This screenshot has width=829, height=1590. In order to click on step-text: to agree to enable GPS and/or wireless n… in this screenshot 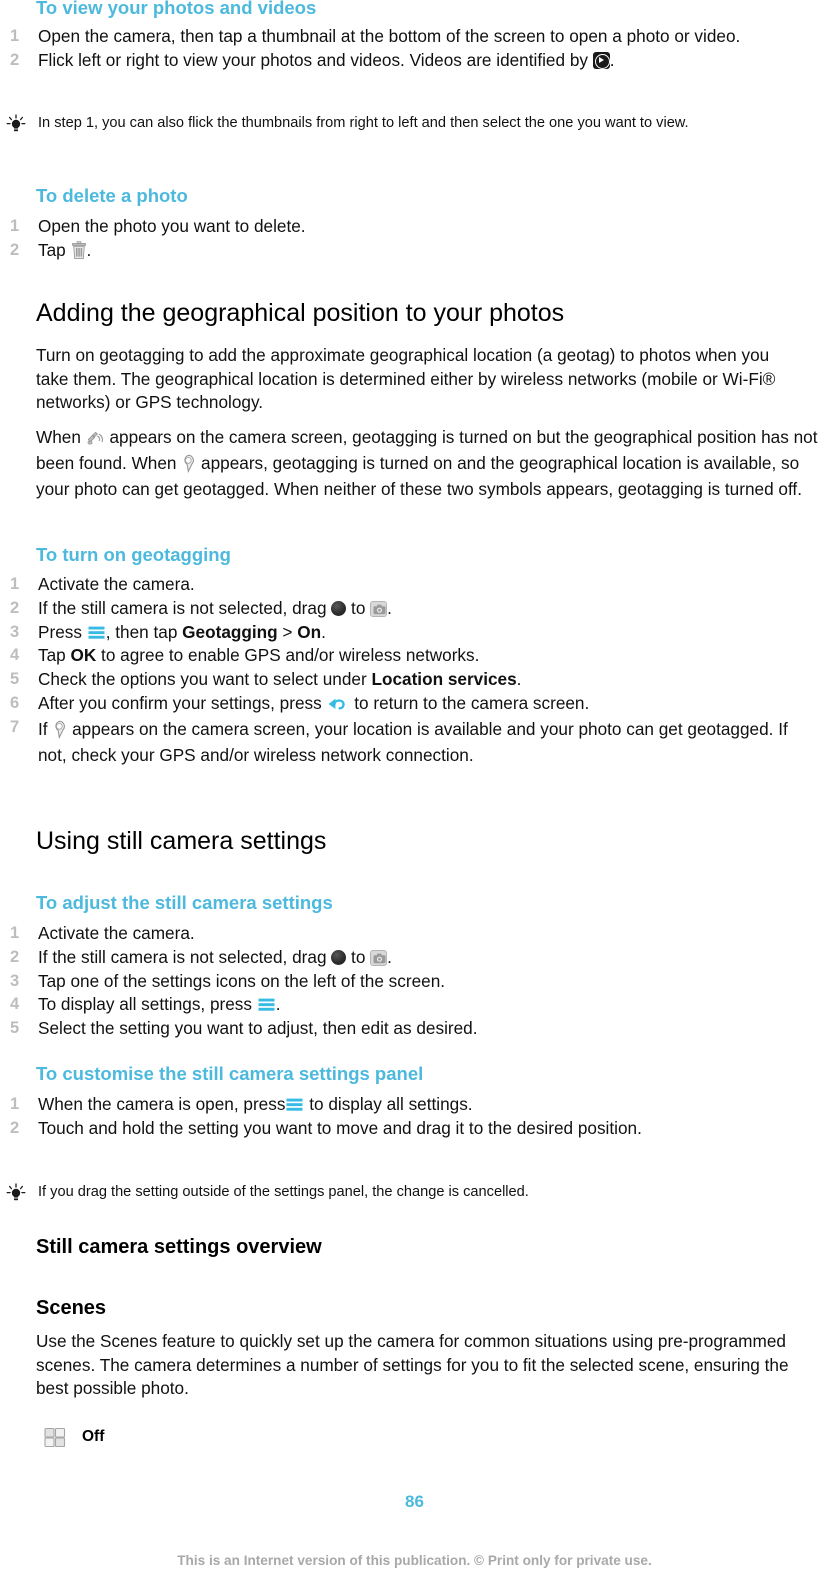, I will do `click(288, 655)`.